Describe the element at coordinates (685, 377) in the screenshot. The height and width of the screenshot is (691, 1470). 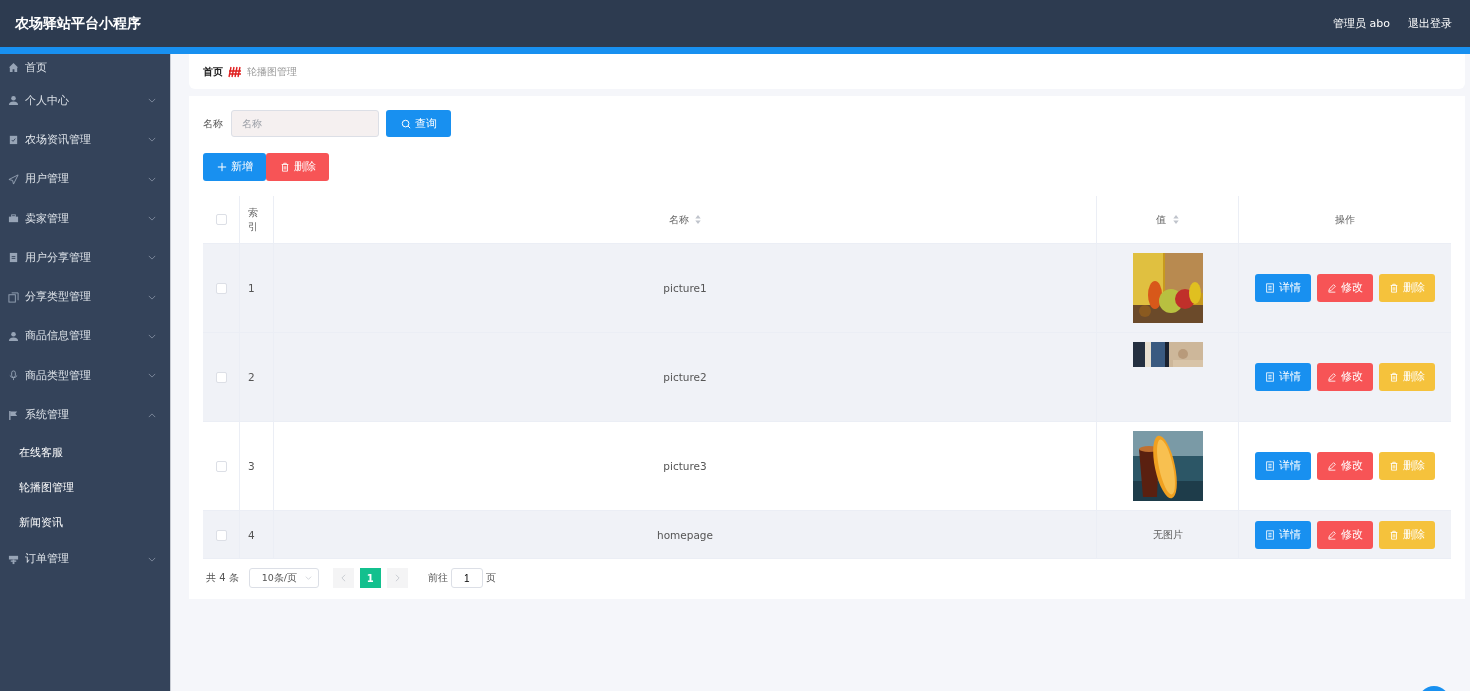
I see `table-cell: picture2` at that location.